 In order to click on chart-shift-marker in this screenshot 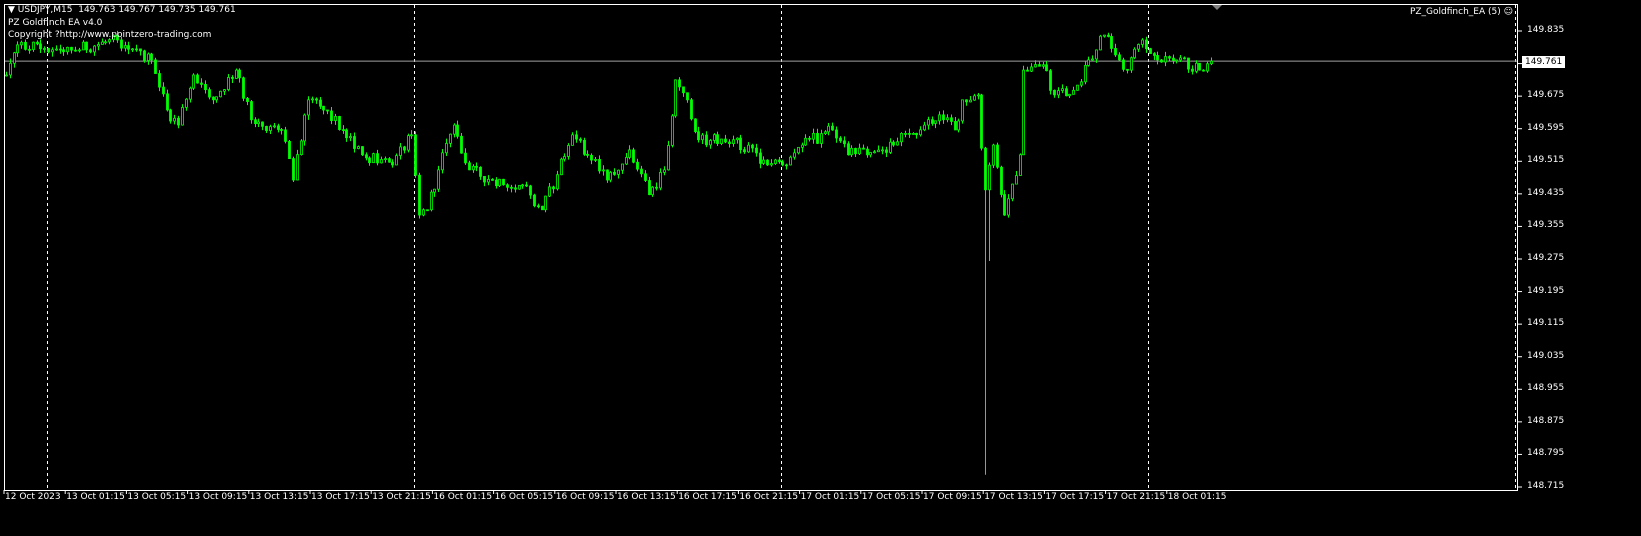, I will do `click(1217, 7)`.